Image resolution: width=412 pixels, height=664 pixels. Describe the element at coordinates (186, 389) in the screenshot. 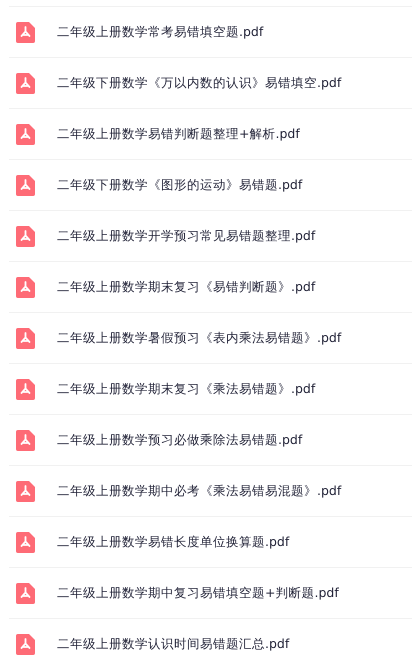

I see `file-name: 二年级上册数学期末复习《乘法易错题》.pdf` at that location.